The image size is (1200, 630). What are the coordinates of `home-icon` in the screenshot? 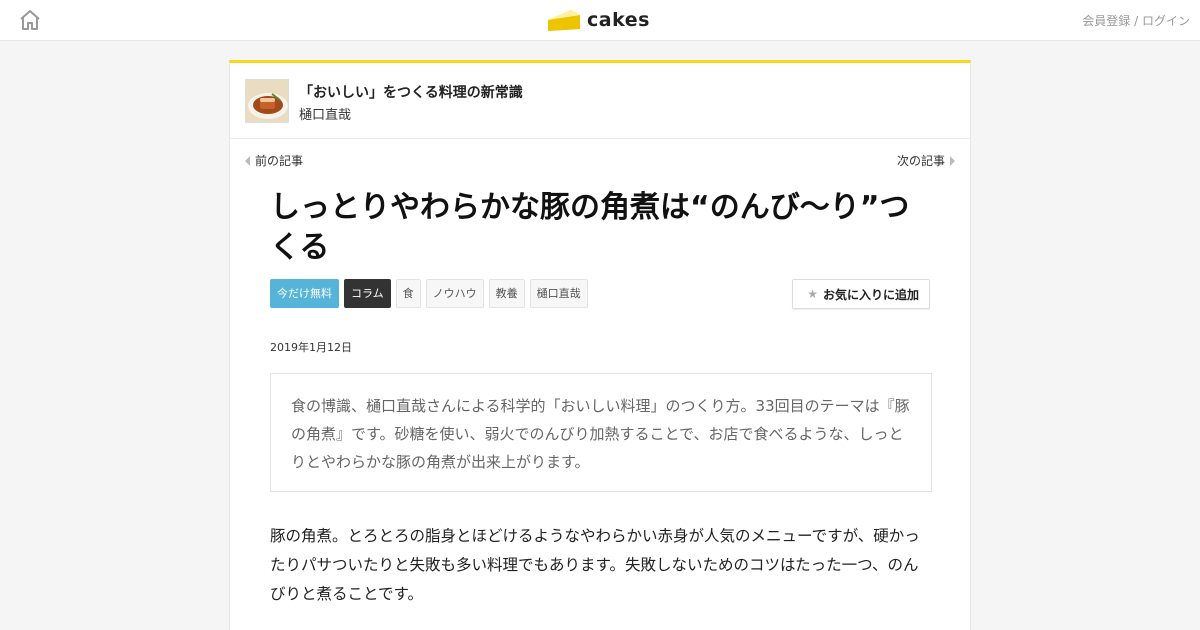 It's located at (30, 20).